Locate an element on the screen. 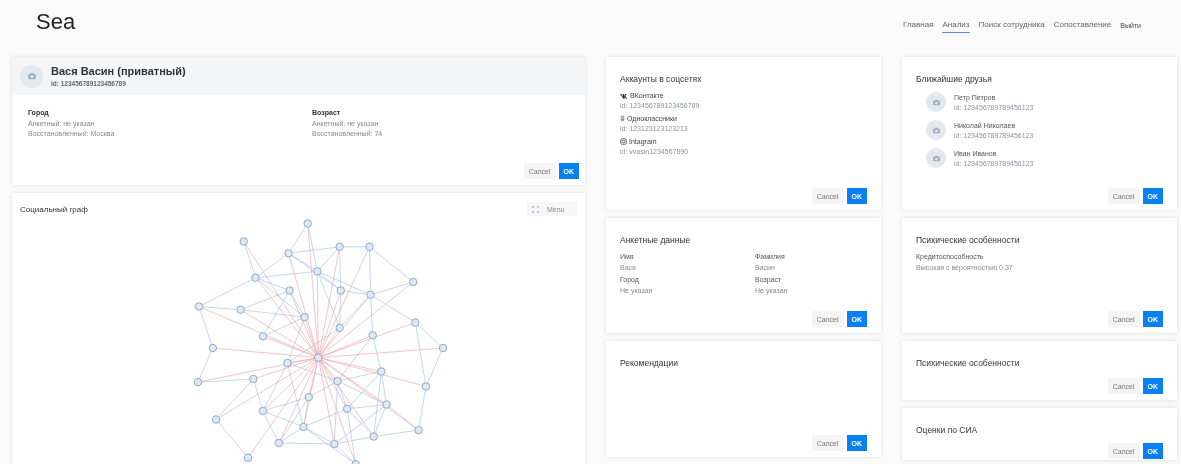 The image size is (1181, 464). card-title: Анкетные данные is located at coordinates (656, 240).